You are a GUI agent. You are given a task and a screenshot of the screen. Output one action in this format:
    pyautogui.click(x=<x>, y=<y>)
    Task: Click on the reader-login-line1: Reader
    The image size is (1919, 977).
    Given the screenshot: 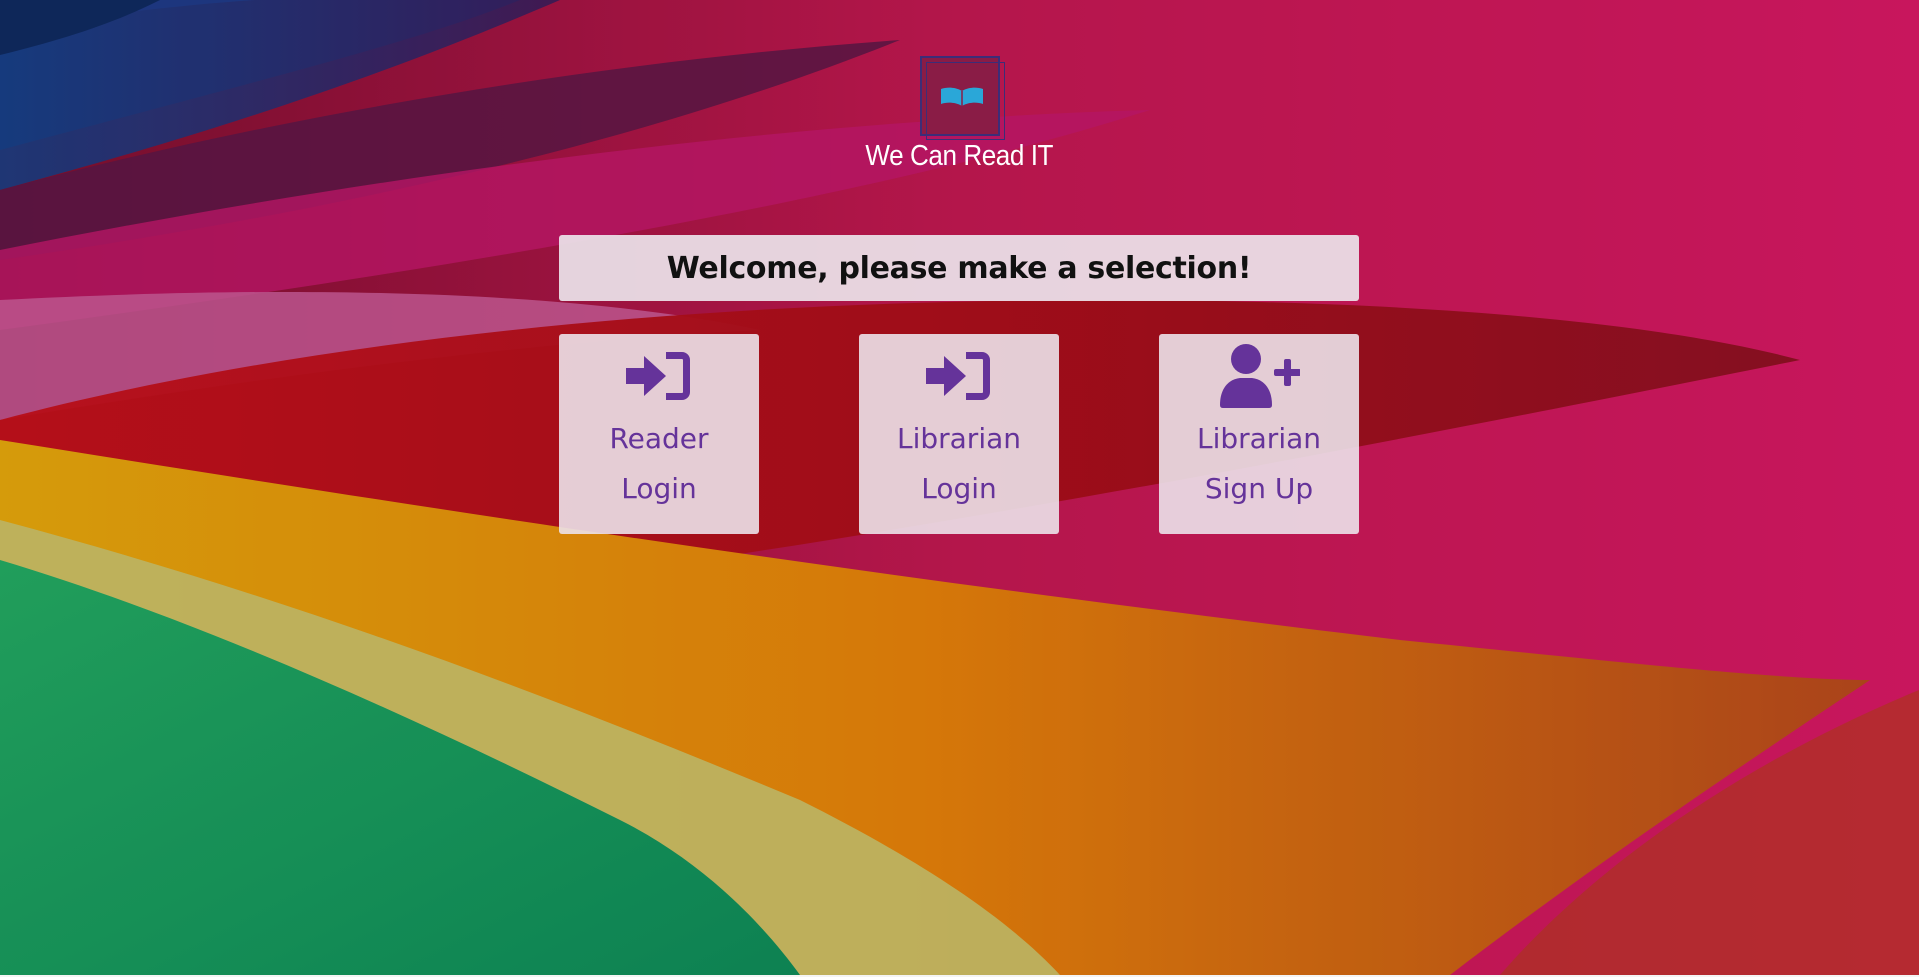 What is the action you would take?
    pyautogui.click(x=659, y=438)
    